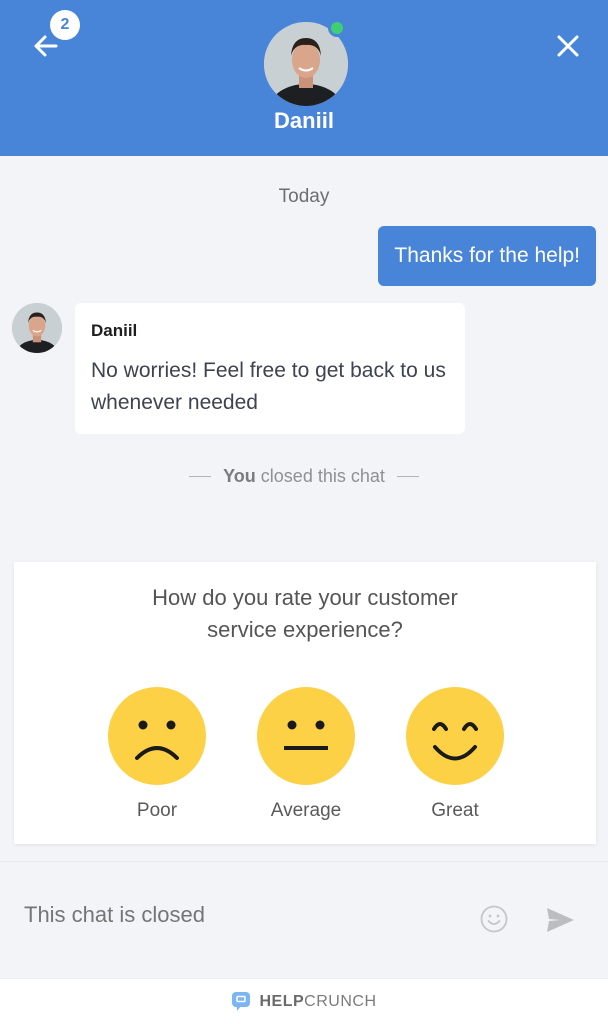 The width and height of the screenshot is (608, 1024). What do you see at coordinates (322, 476) in the screenshot?
I see `closed-text: closed this chat` at bounding box center [322, 476].